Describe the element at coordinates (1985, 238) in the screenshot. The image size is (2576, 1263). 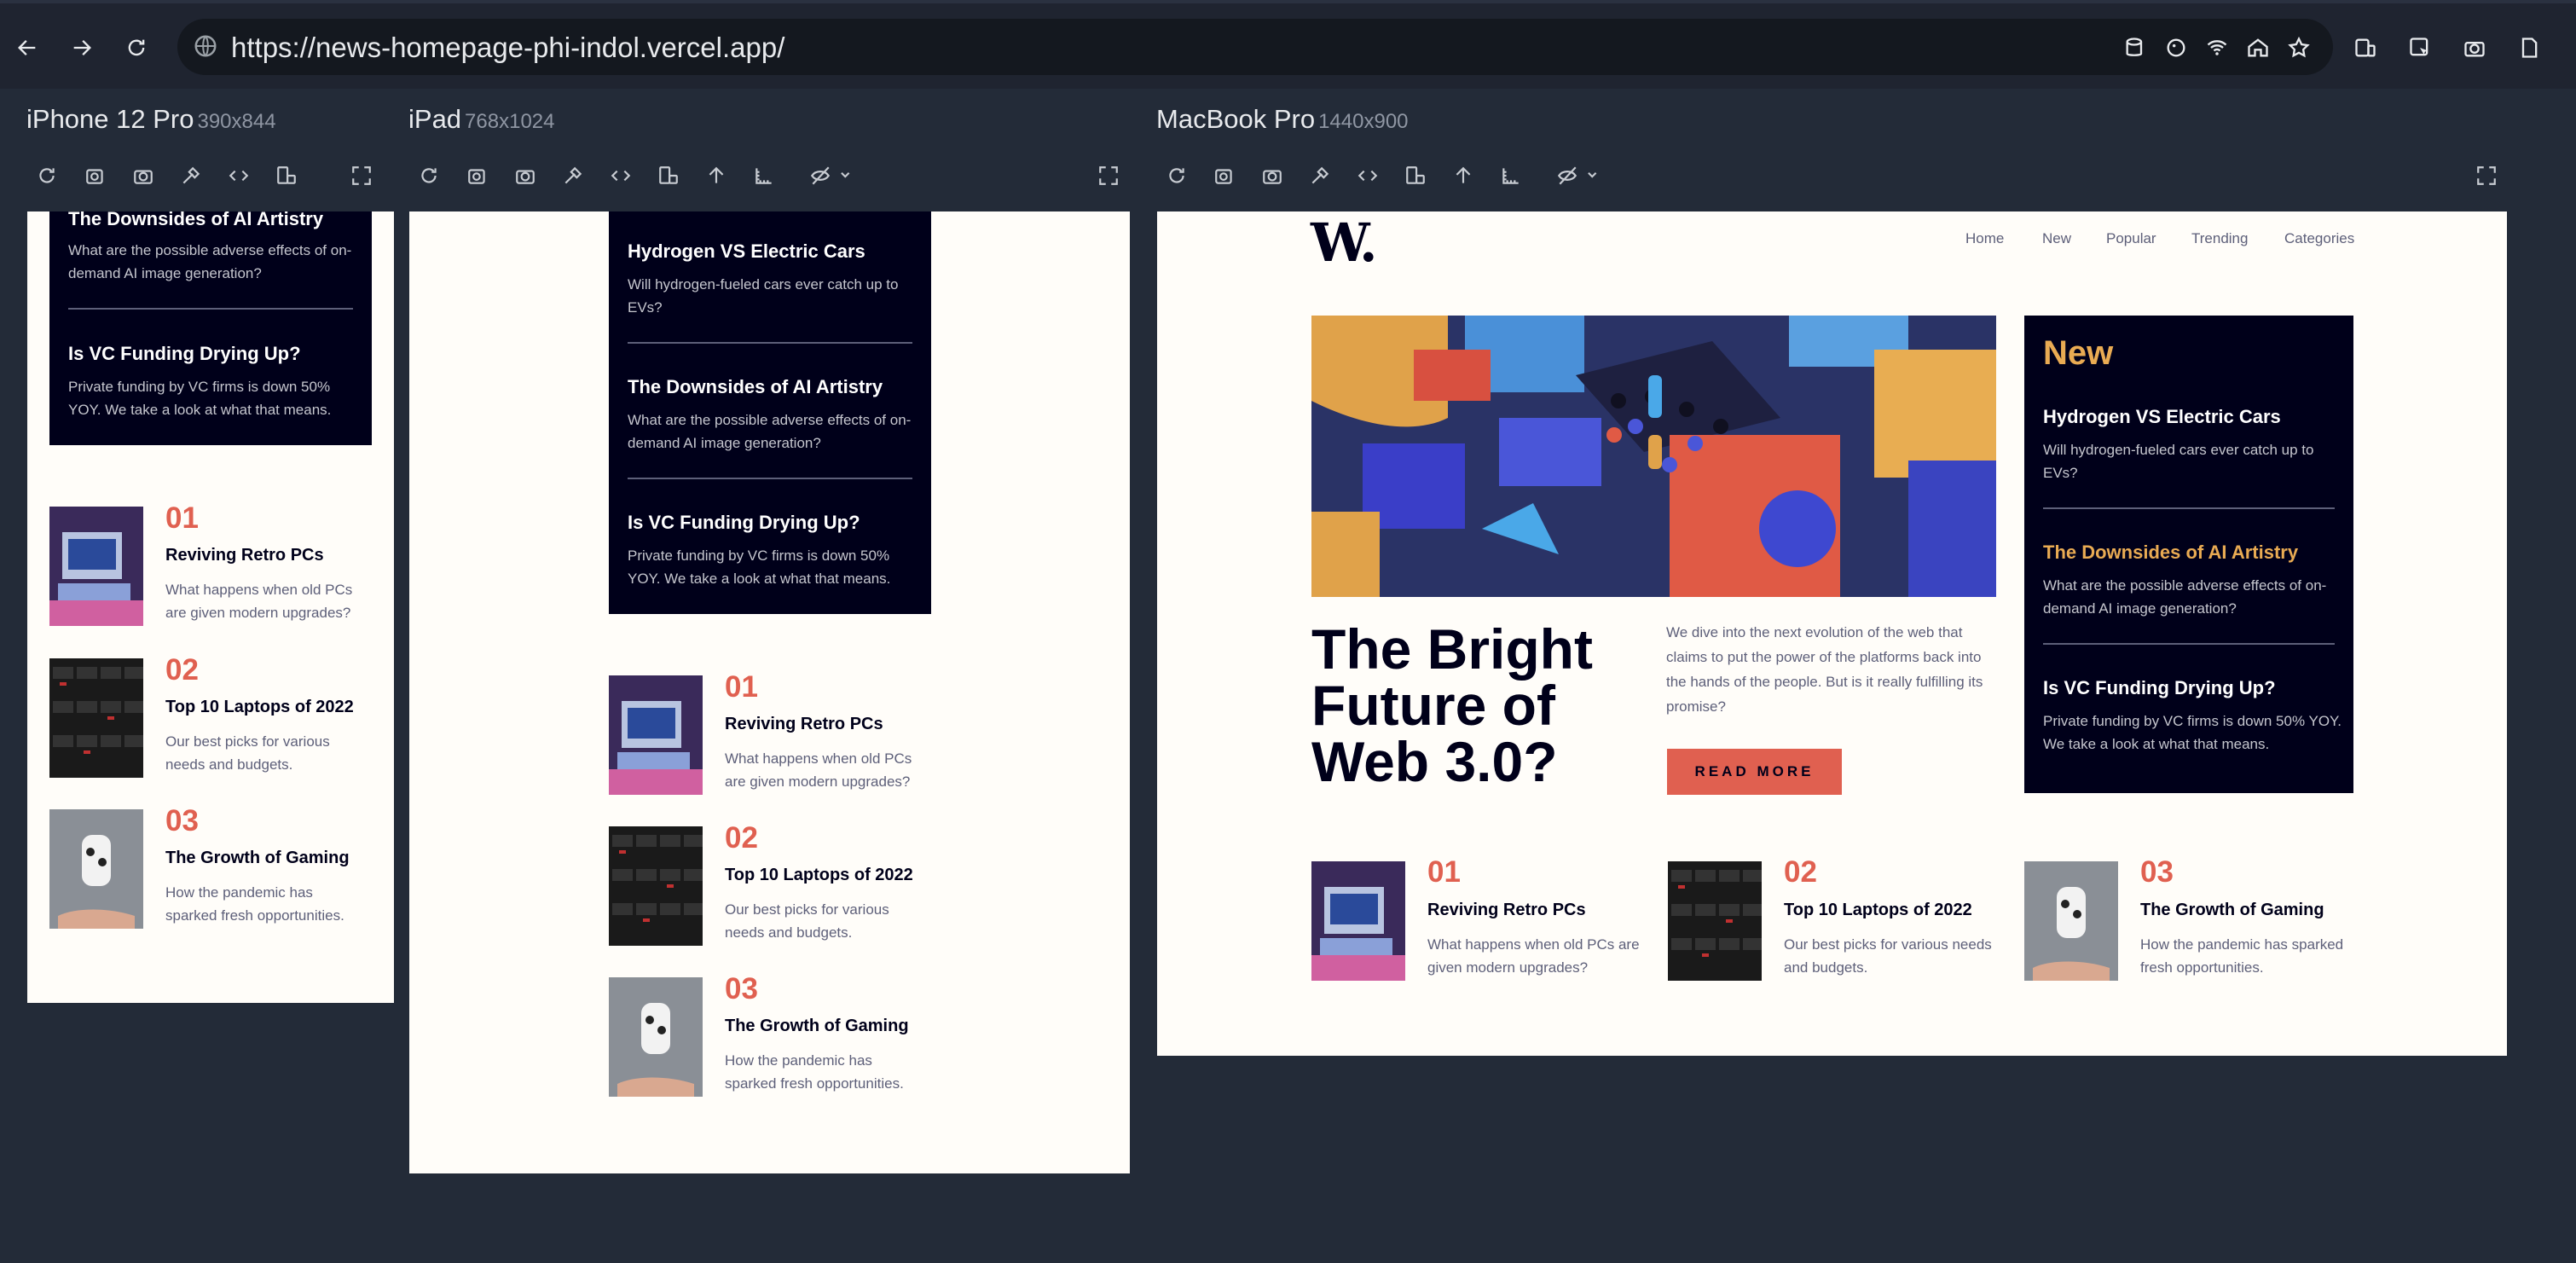
I see `nav-link-home: Home` at that location.